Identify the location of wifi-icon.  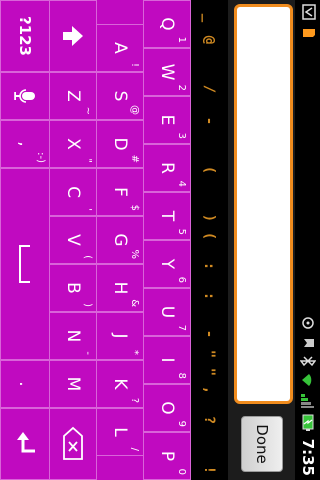
(308, 380).